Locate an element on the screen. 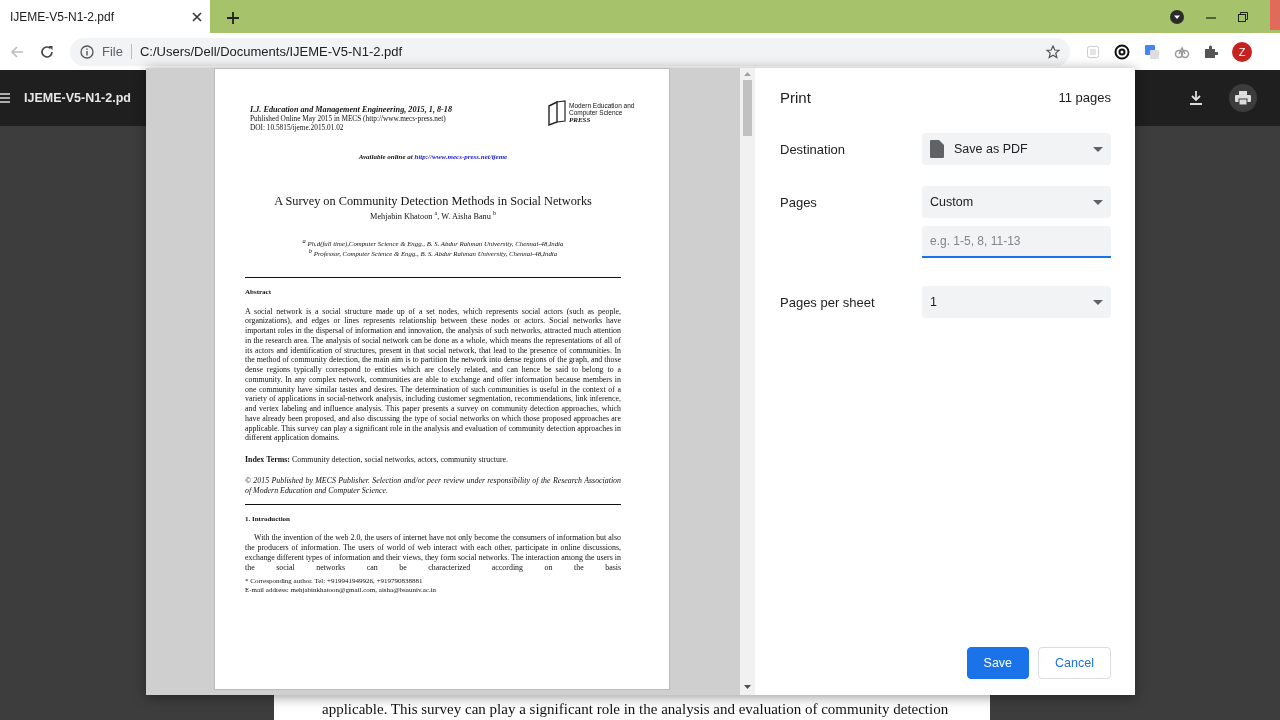 The height and width of the screenshot is (720, 1280). document-title: IJEME-V5-N1-2.pd is located at coordinates (77, 98).